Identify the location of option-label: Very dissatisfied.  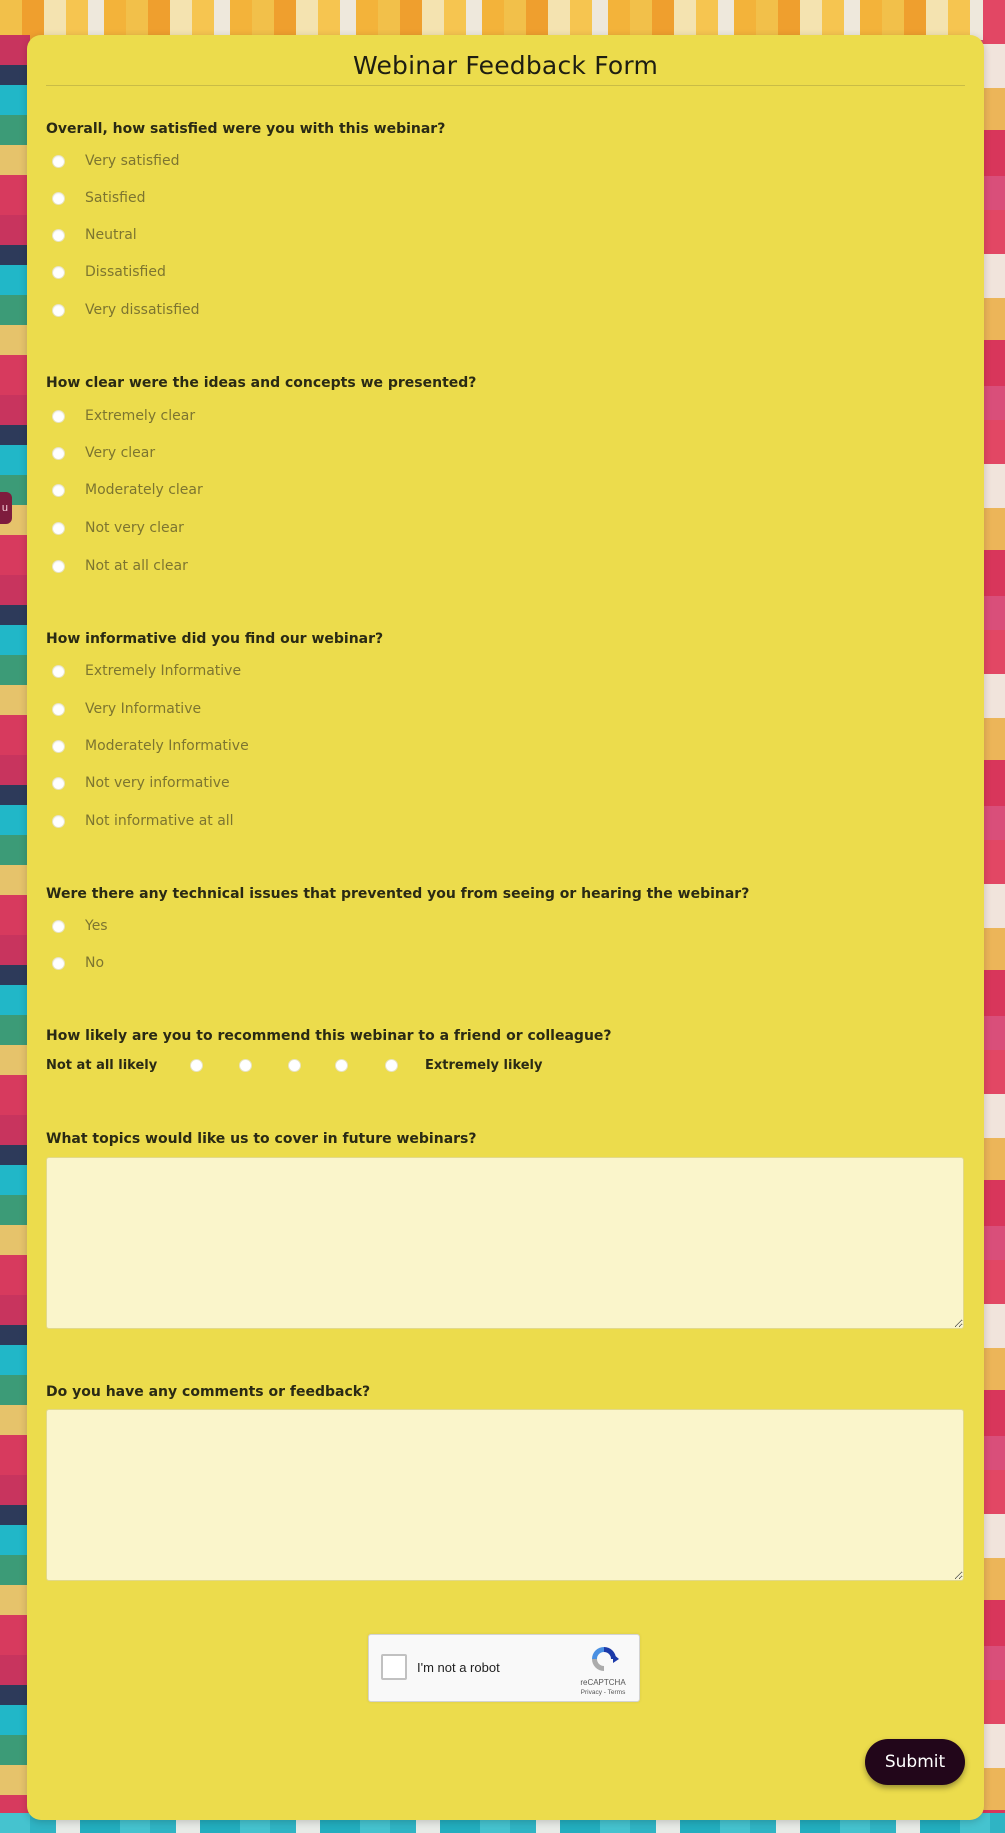
(142, 310).